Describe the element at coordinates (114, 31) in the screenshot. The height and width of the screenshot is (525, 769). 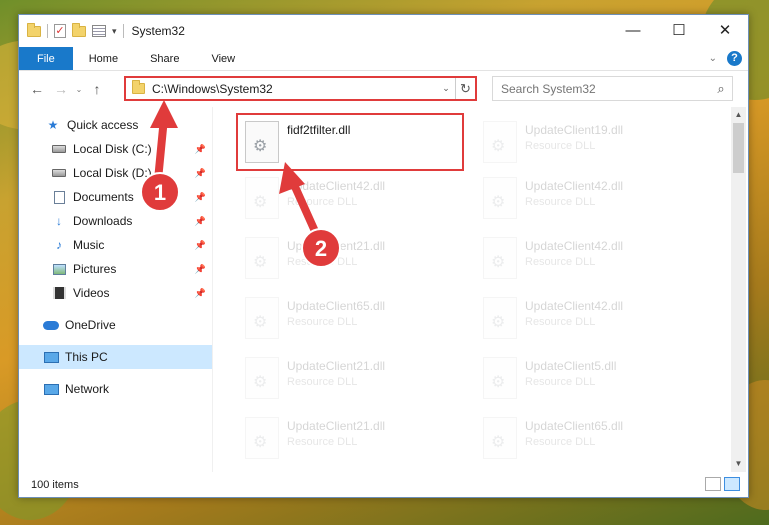
I see `customize-toolbar-chevron-icon: ▾` at that location.